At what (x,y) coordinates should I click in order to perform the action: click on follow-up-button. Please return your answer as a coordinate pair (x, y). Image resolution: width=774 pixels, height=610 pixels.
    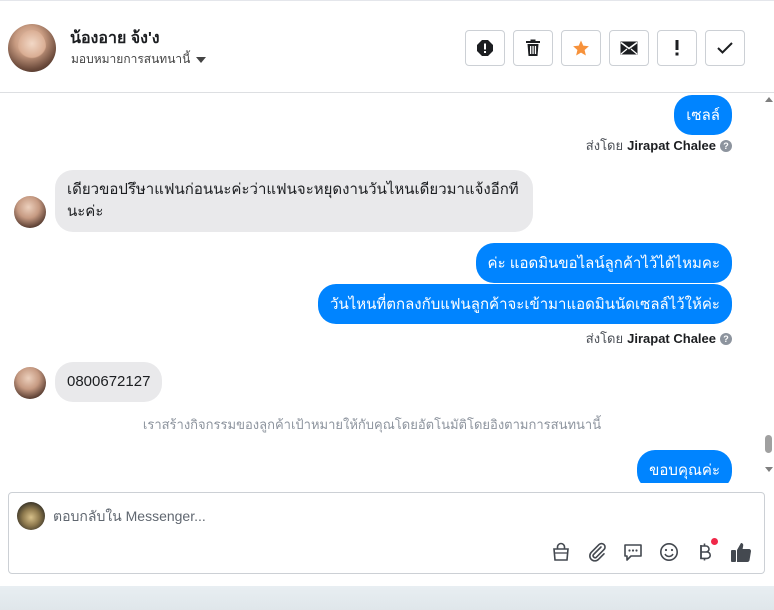
    Looking at the image, I should click on (677, 48).